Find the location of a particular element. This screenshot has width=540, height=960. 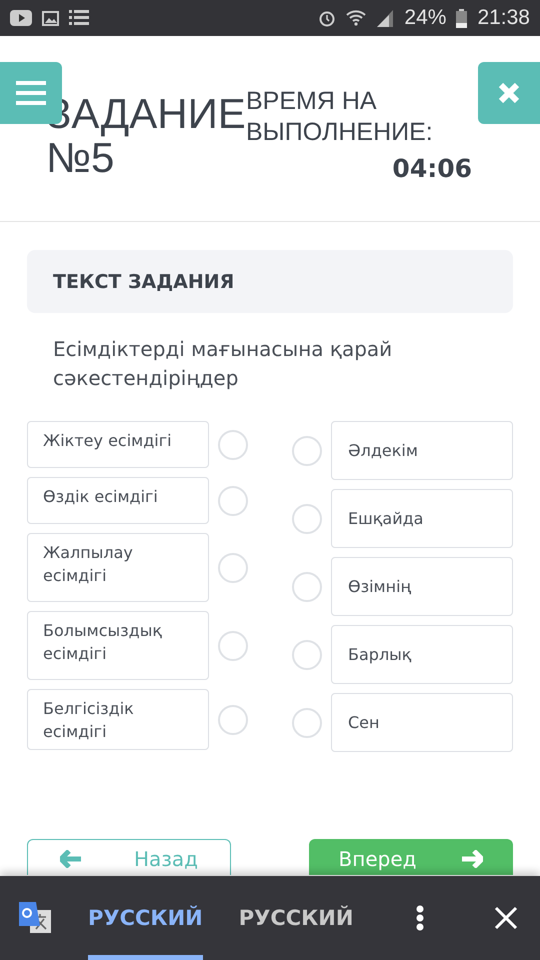

arrow-right-icon is located at coordinates (472, 859).